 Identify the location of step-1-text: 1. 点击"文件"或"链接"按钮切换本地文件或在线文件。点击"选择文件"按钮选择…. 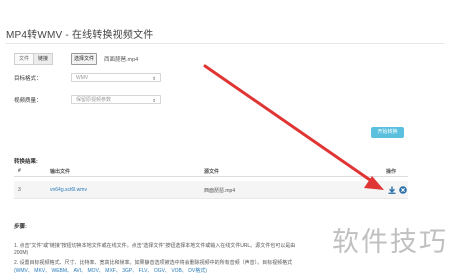
(155, 246).